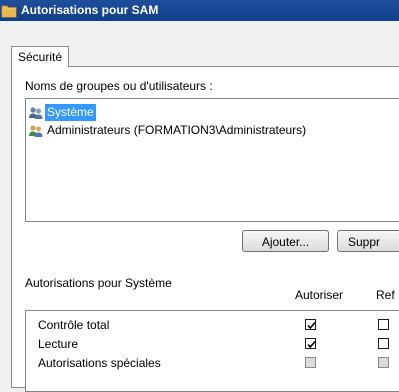 The width and height of the screenshot is (399, 392). I want to click on permission-name: Contrôle total, so click(74, 325).